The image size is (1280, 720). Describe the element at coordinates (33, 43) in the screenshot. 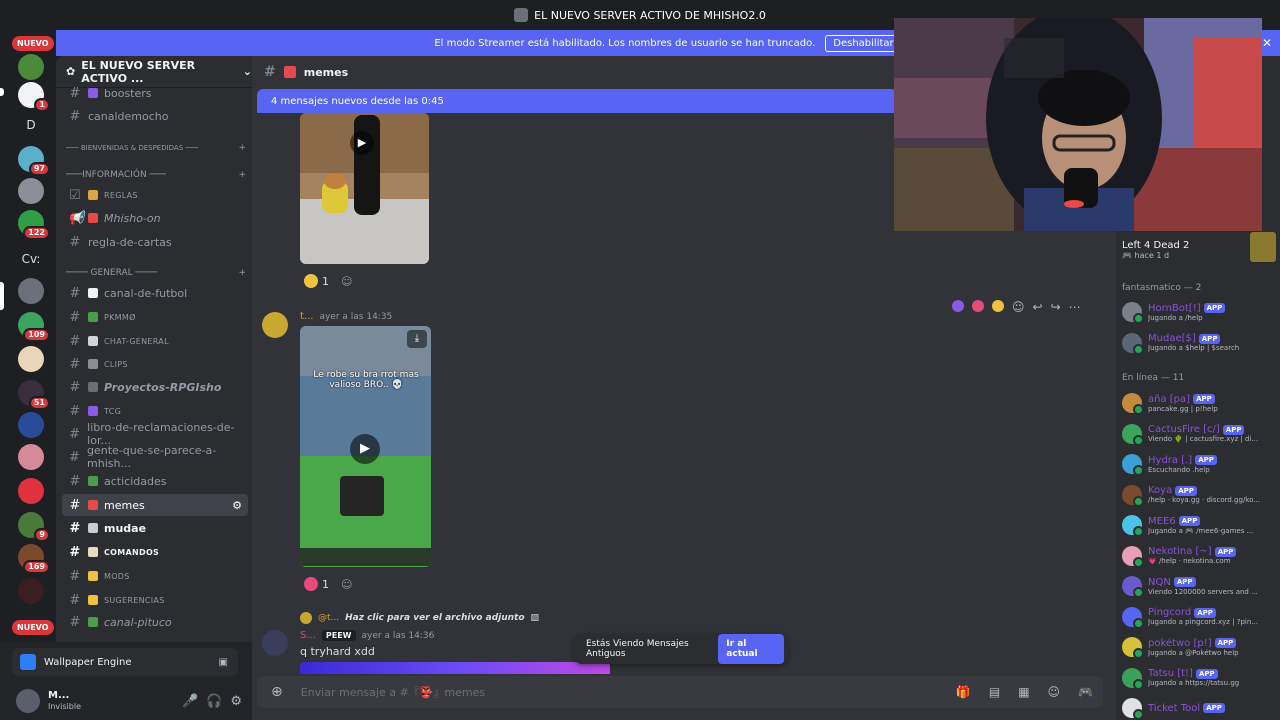

I see `new-badge-top: NUEVO` at that location.